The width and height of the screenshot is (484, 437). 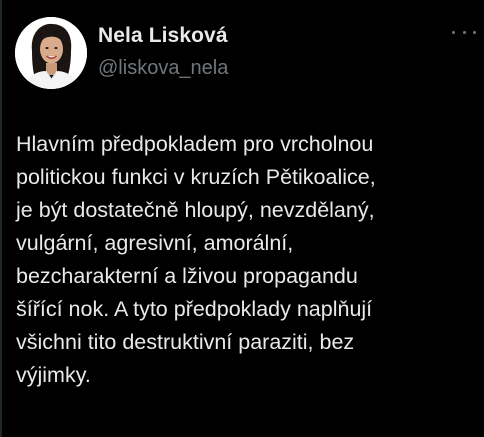 What do you see at coordinates (163, 36) in the screenshot?
I see `author-name: Nela Lisková` at bounding box center [163, 36].